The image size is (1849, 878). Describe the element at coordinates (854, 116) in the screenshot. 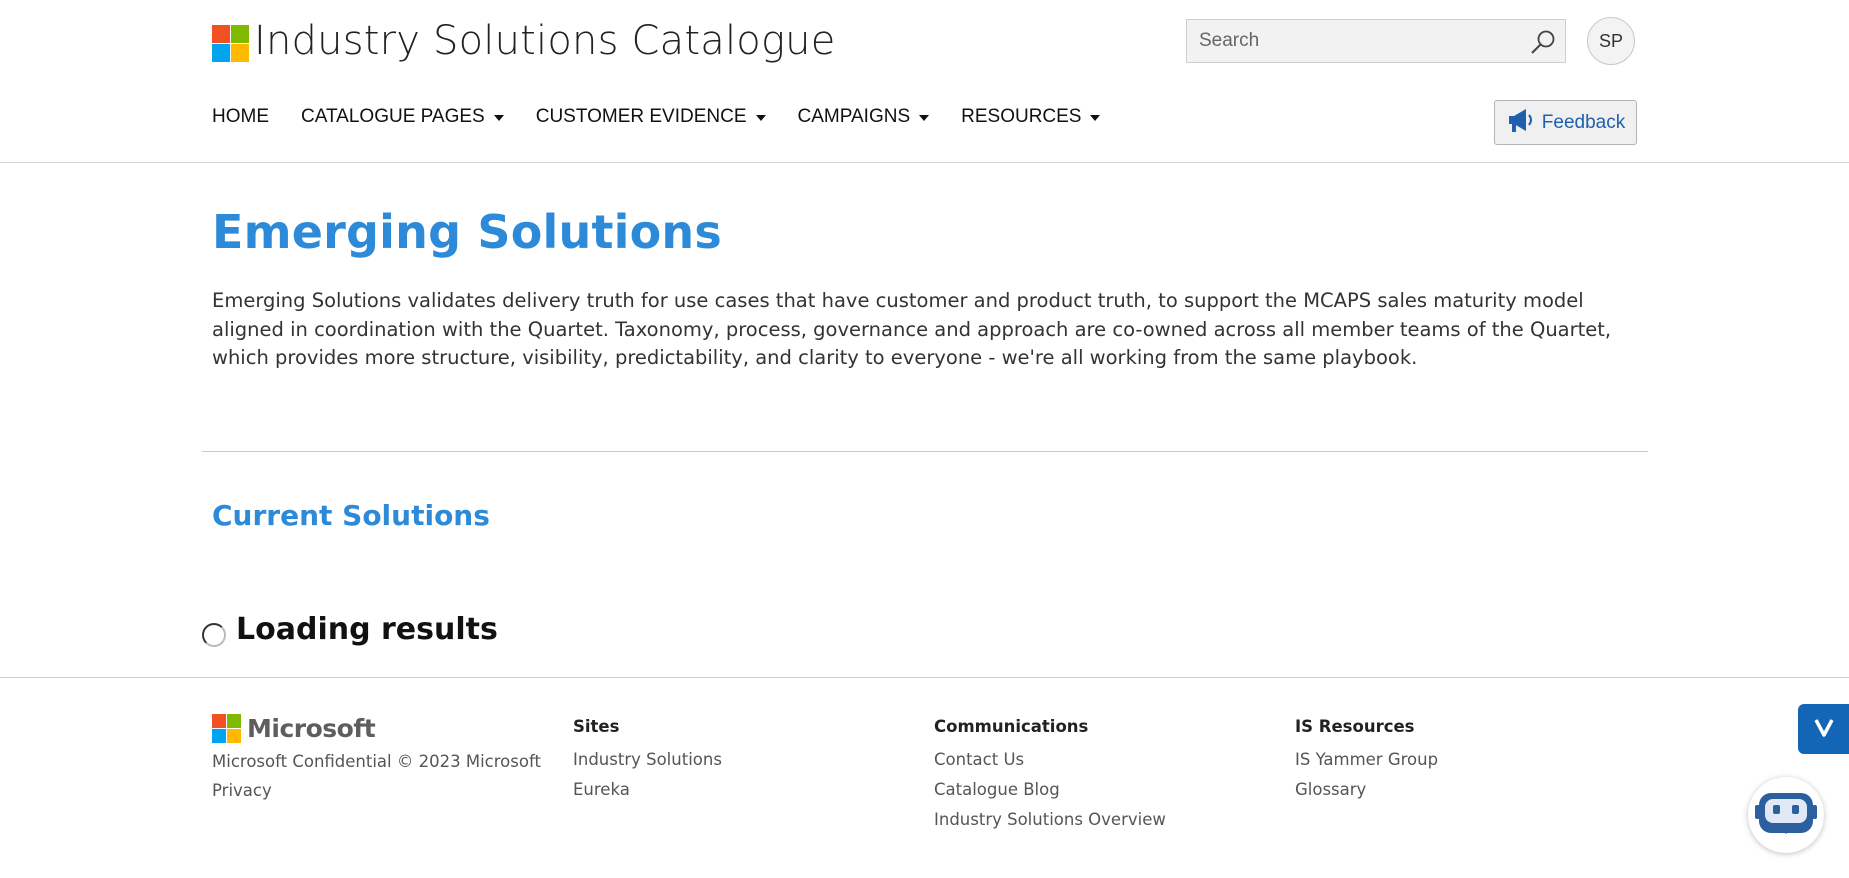

I see `nav-item-label: CAMPAIGNS` at that location.